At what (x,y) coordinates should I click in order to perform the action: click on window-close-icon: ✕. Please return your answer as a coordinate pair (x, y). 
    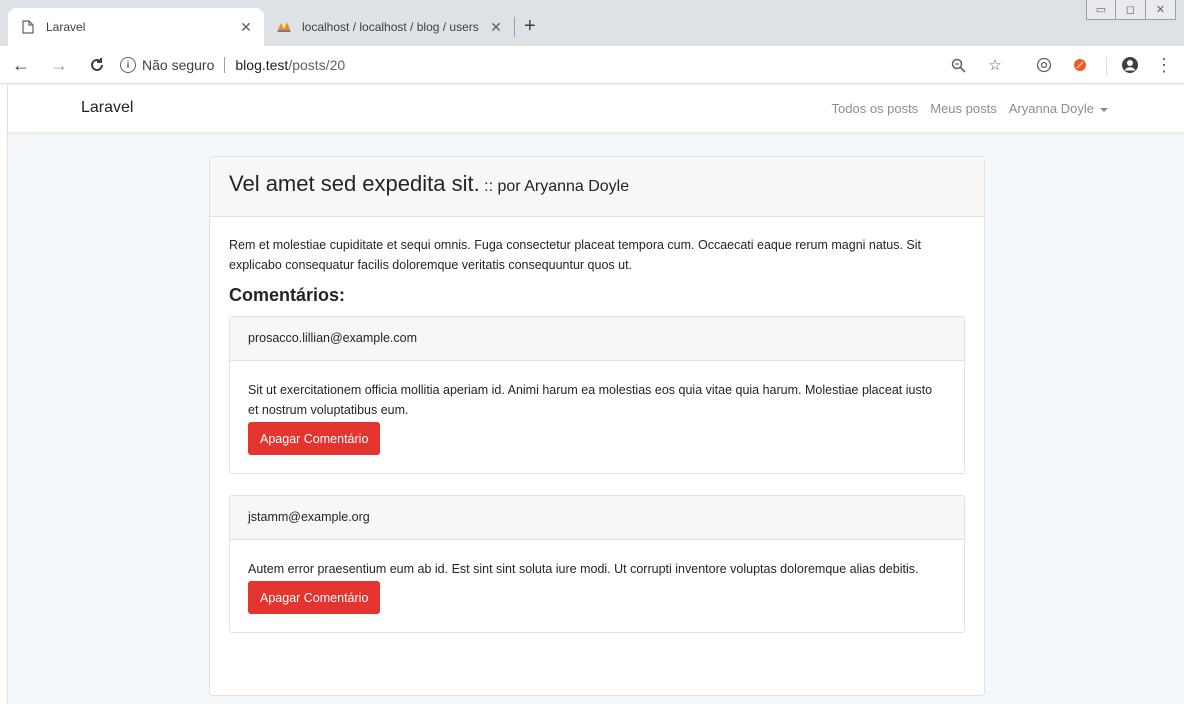
    Looking at the image, I should click on (1161, 10).